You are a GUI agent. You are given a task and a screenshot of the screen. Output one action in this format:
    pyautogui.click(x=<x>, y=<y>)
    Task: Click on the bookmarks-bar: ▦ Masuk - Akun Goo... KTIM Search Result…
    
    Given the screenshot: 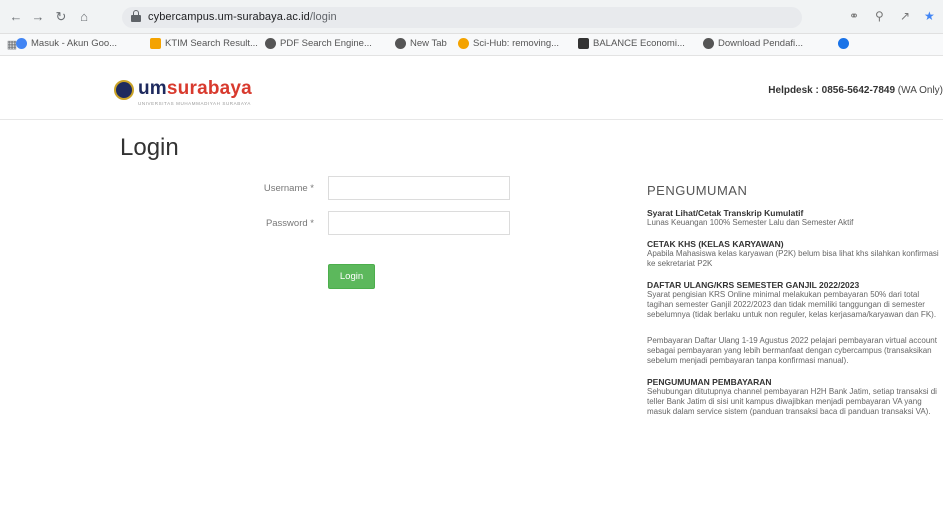 What is the action you would take?
    pyautogui.click(x=471, y=45)
    